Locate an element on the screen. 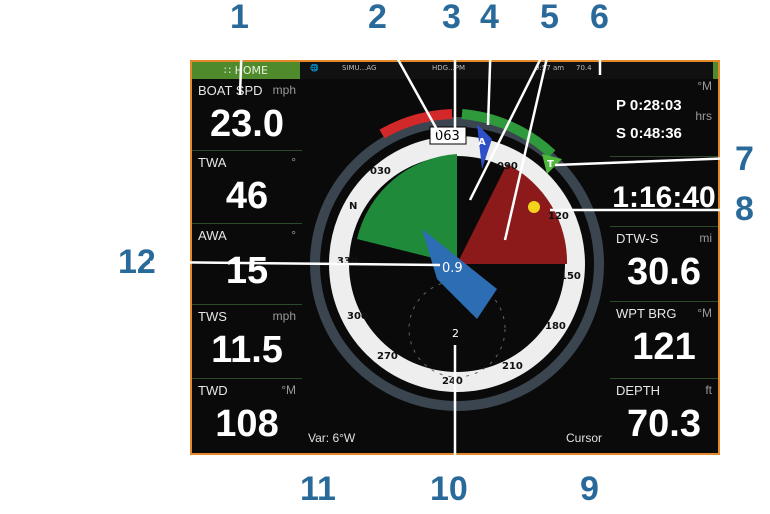 The height and width of the screenshot is (514, 770). panel-label: TWA is located at coordinates (212, 162).